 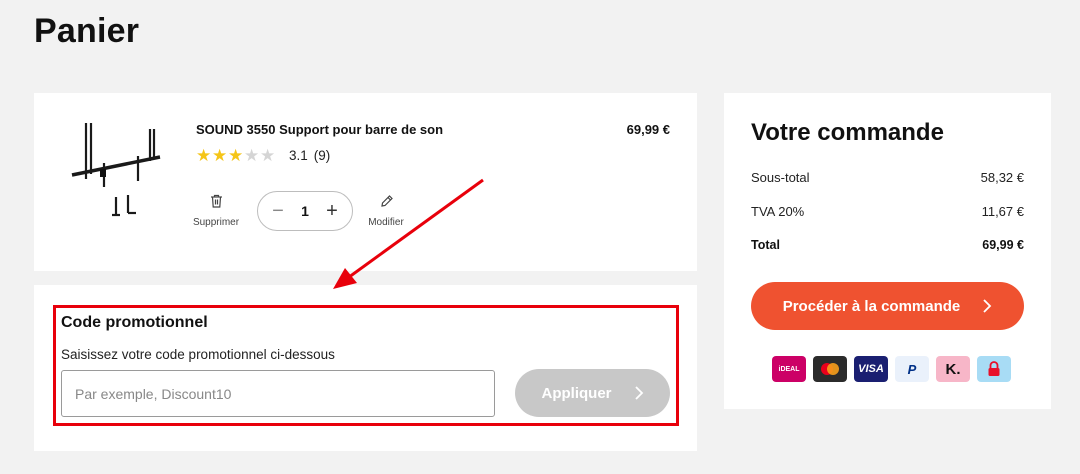 I want to click on paypal-icon: P, so click(x=912, y=369).